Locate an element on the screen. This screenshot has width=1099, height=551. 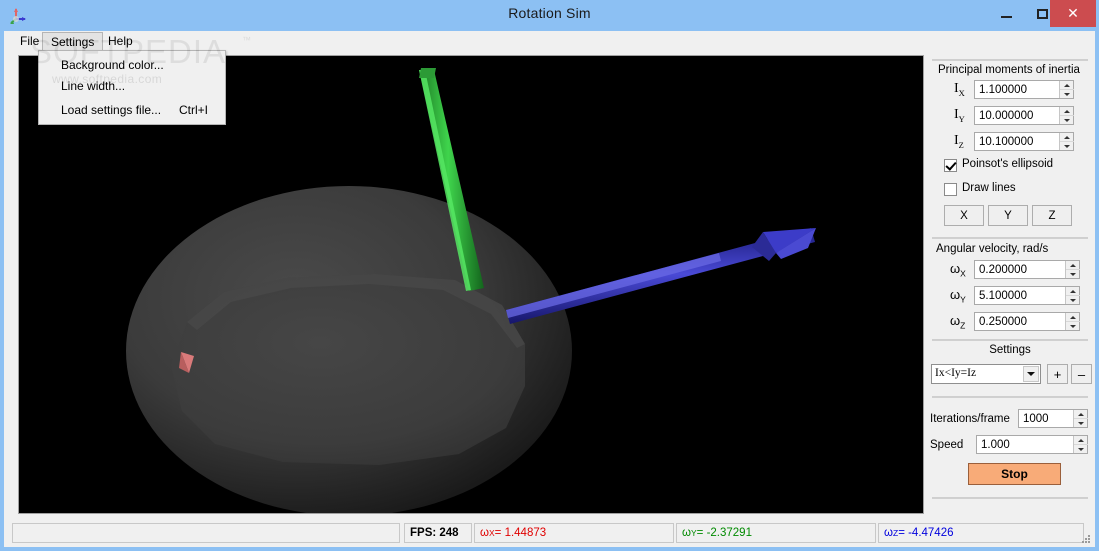
settings-group-title: Settings is located at coordinates (1010, 350).